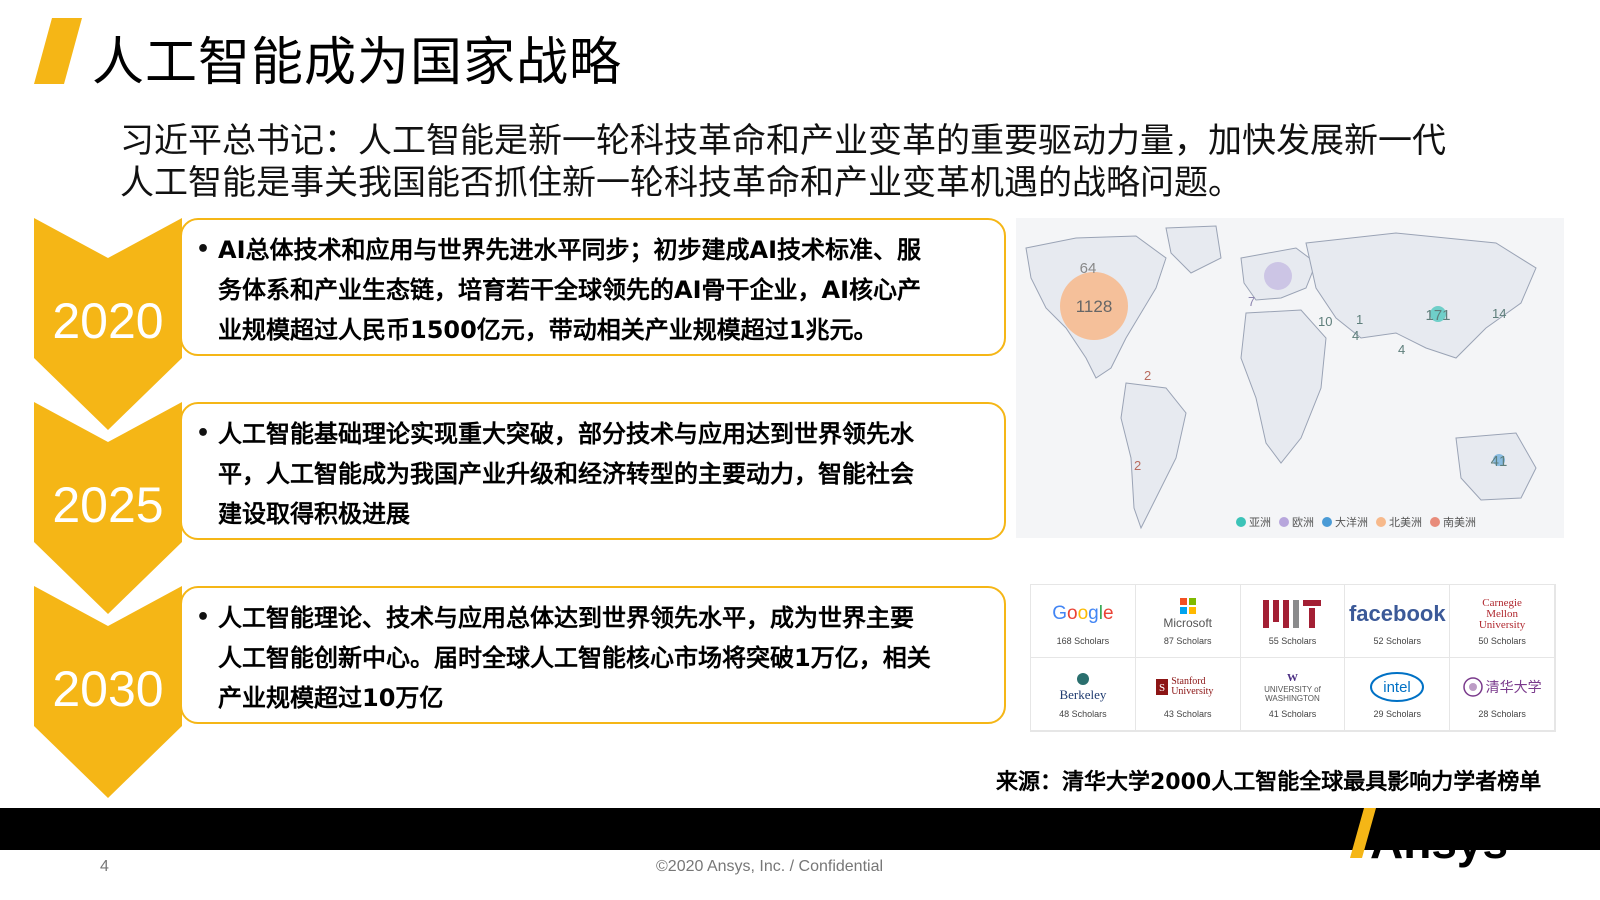  I want to click on map-label-7: 7, so click(1251, 301).